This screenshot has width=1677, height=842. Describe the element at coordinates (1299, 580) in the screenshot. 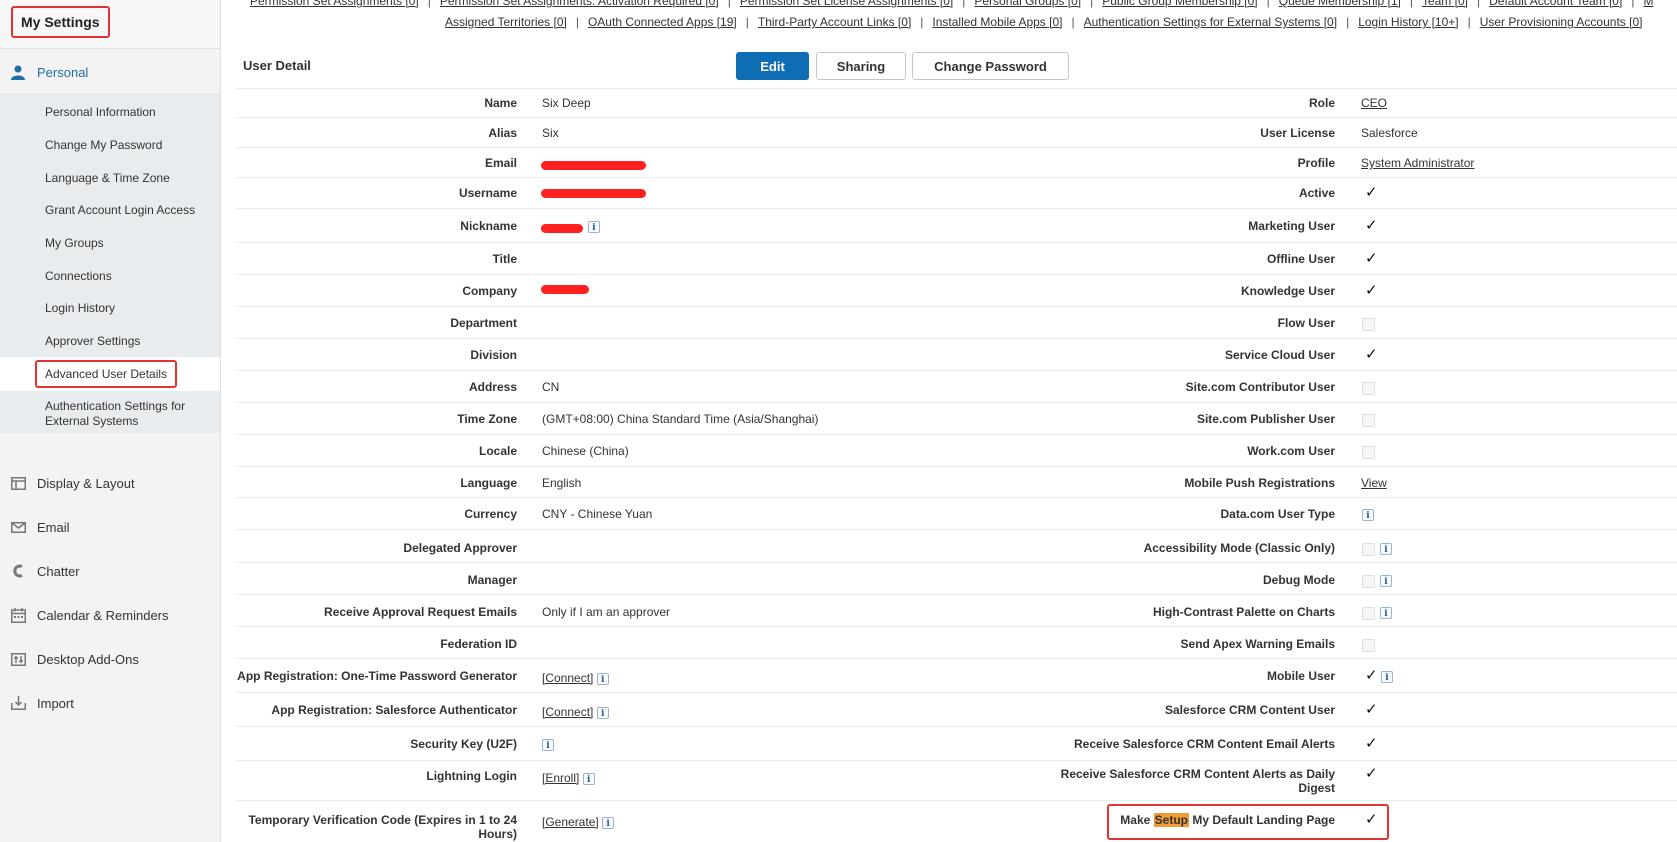

I see `field-label-debug-mode: Debug Mode` at that location.